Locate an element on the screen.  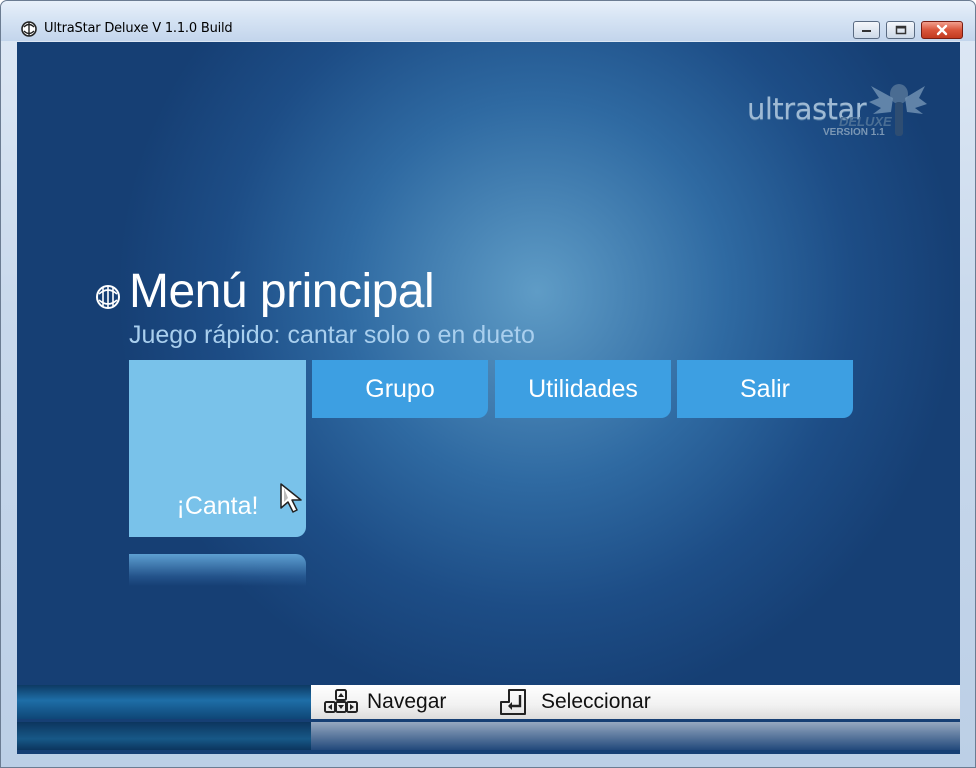
enter-key-icon is located at coordinates (513, 702).